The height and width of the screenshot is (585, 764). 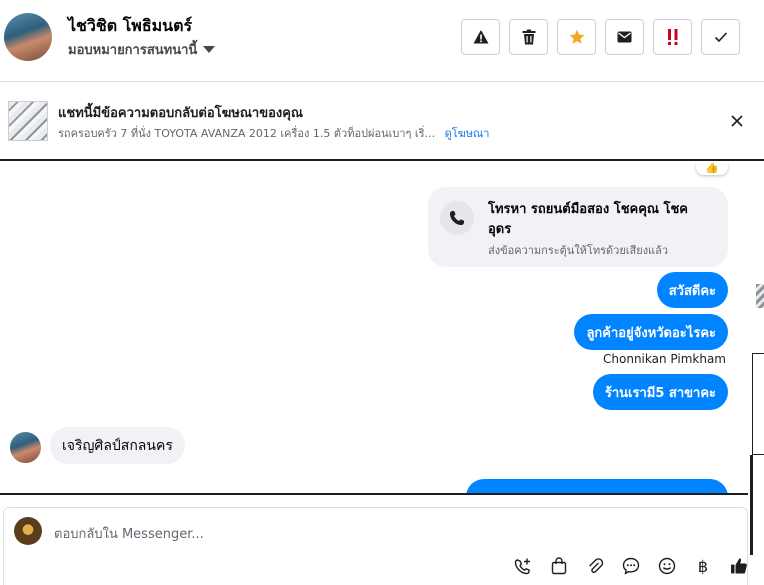 I want to click on saved-replies-button, so click(x=631, y=566).